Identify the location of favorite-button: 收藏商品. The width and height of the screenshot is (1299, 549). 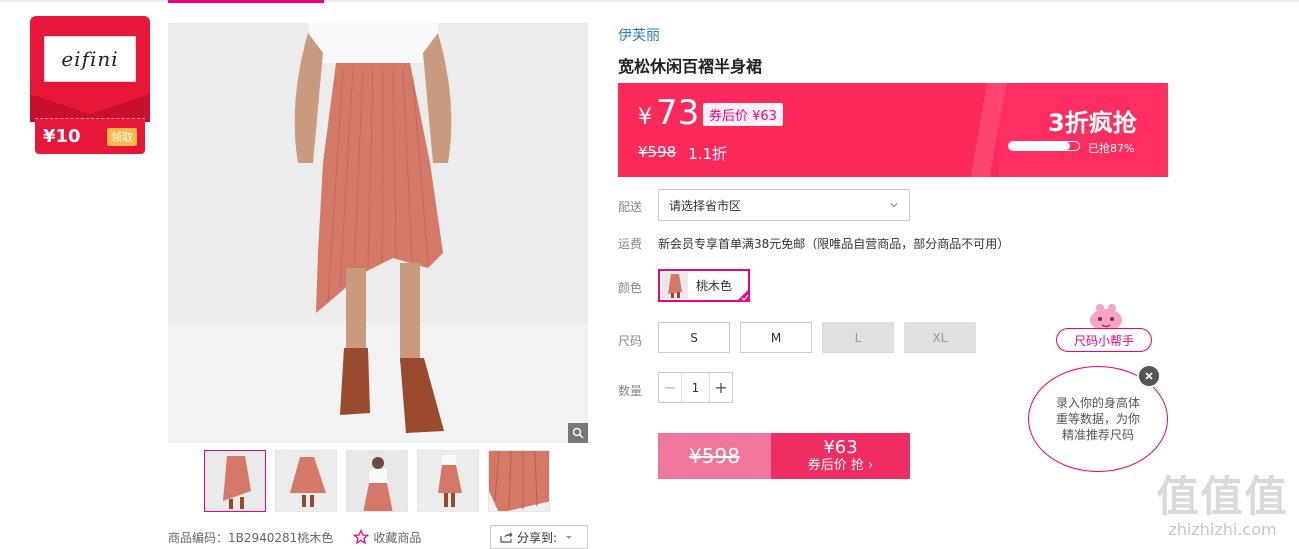
(387, 537).